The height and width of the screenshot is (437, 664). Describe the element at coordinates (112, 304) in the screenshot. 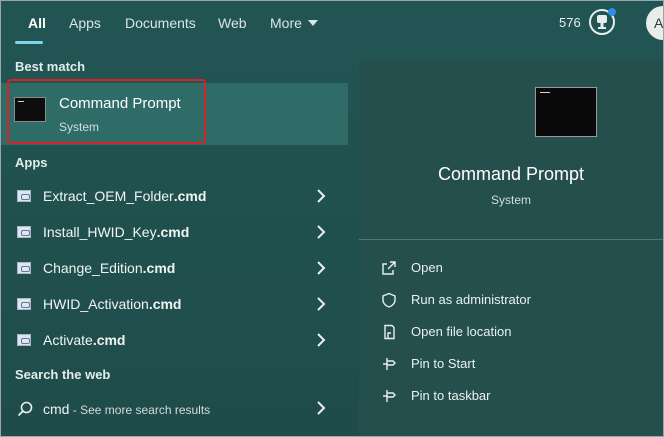

I see `app-result-label: HWID_Activation.cmd` at that location.